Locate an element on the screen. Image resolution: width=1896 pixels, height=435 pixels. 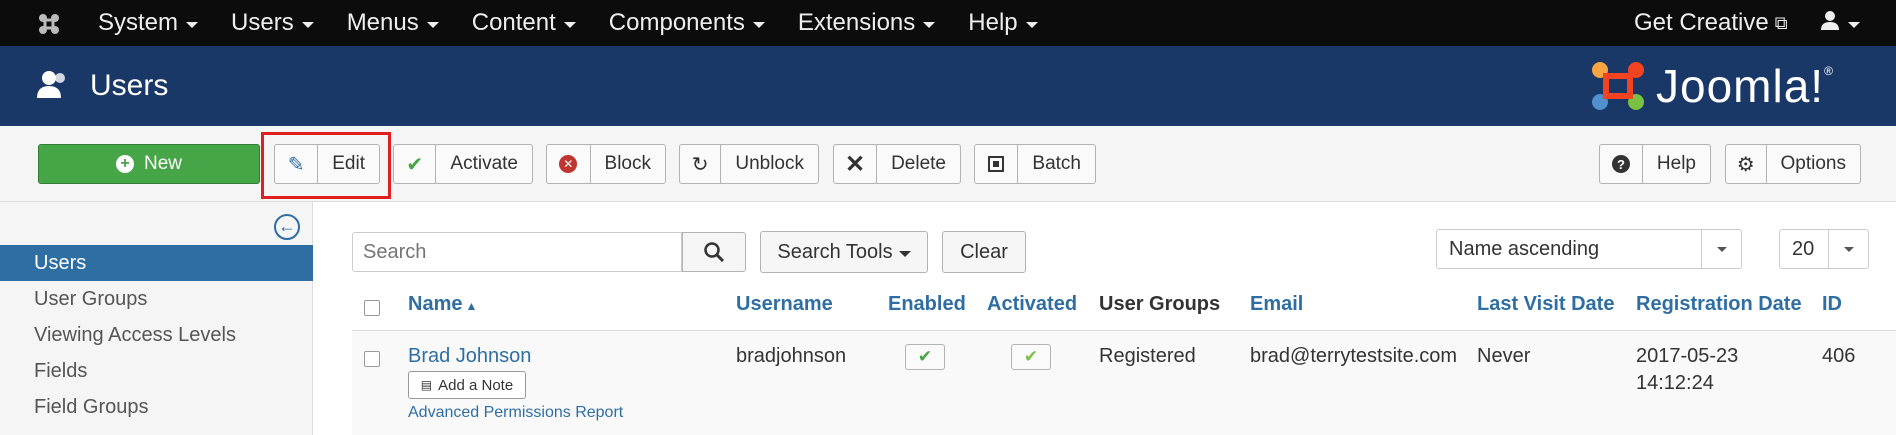
page-title: Users is located at coordinates (129, 85).